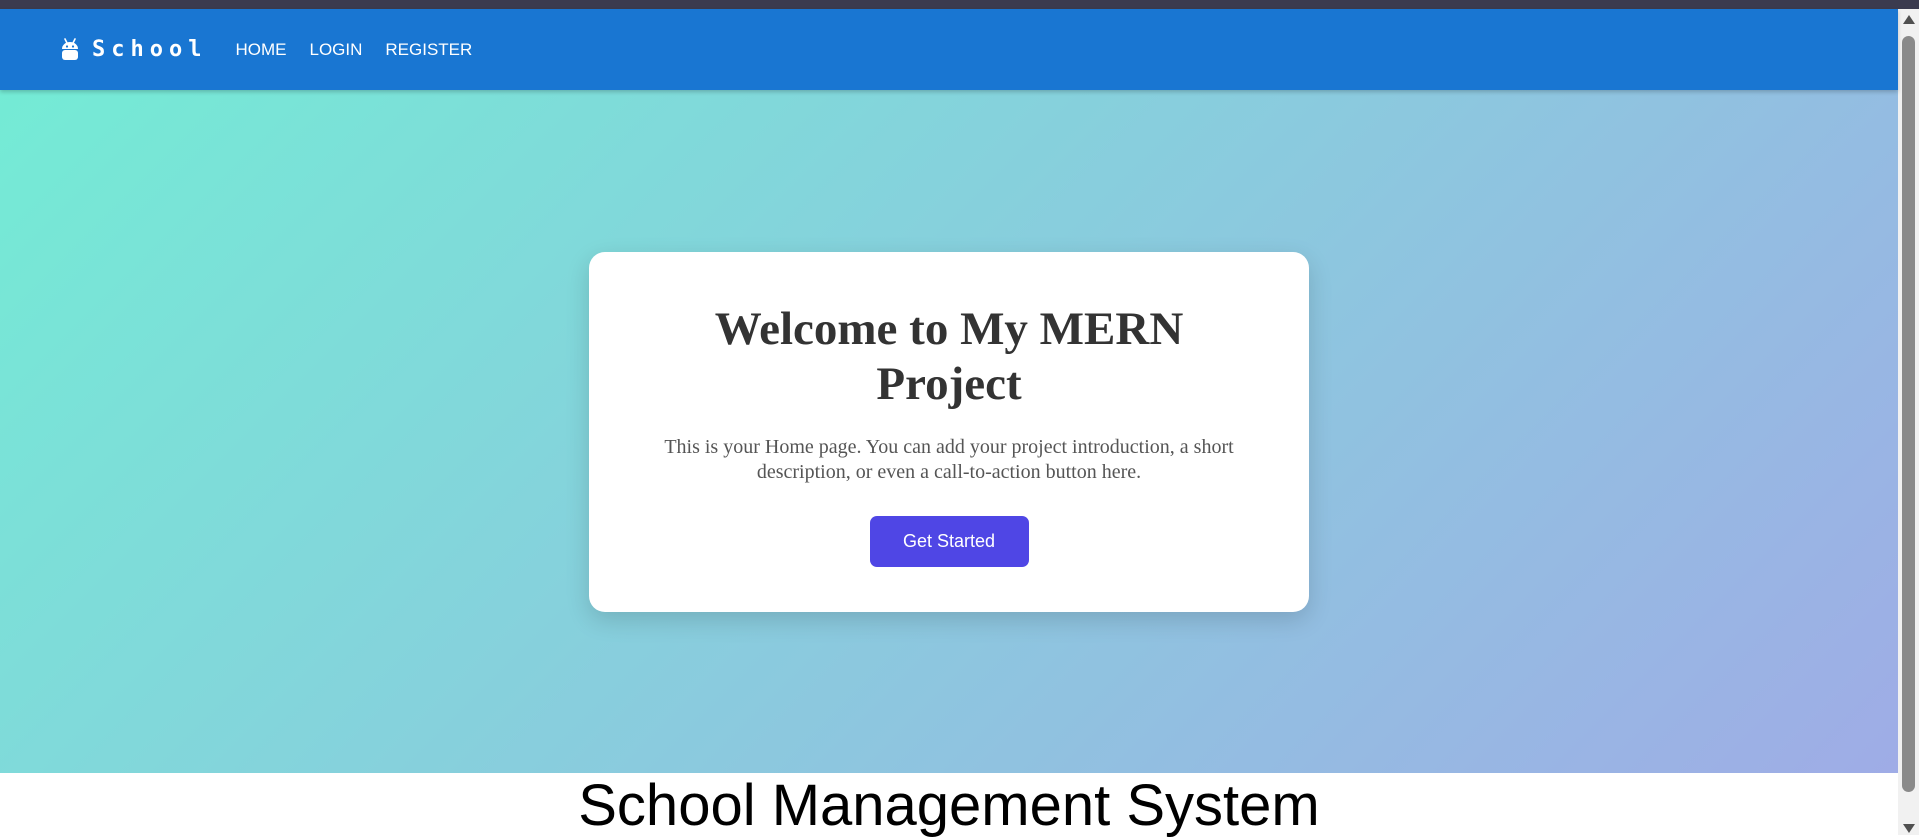  Describe the element at coordinates (335, 50) in the screenshot. I see `nav-login-link: LOGIN` at that location.